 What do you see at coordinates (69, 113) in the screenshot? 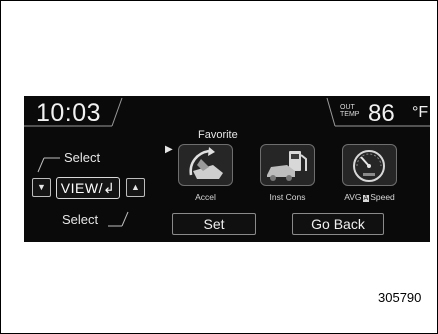
I see `clock: 10:03` at bounding box center [69, 113].